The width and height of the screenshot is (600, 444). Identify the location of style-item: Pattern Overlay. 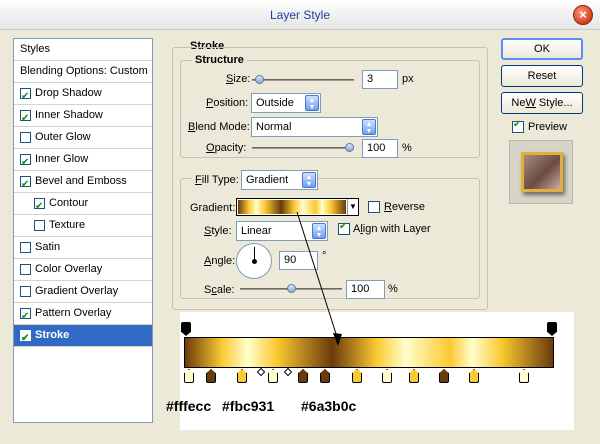
(83, 315).